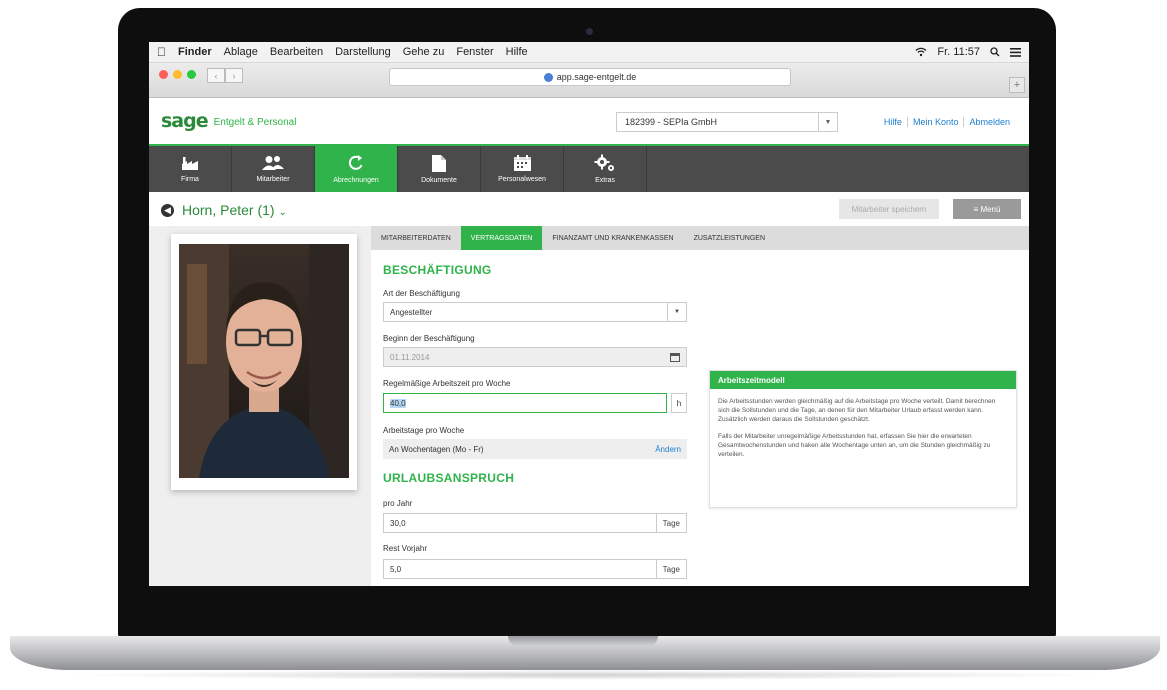  What do you see at coordinates (405, 548) in the screenshot?
I see `rest-label: Rest Vorjahr` at bounding box center [405, 548].